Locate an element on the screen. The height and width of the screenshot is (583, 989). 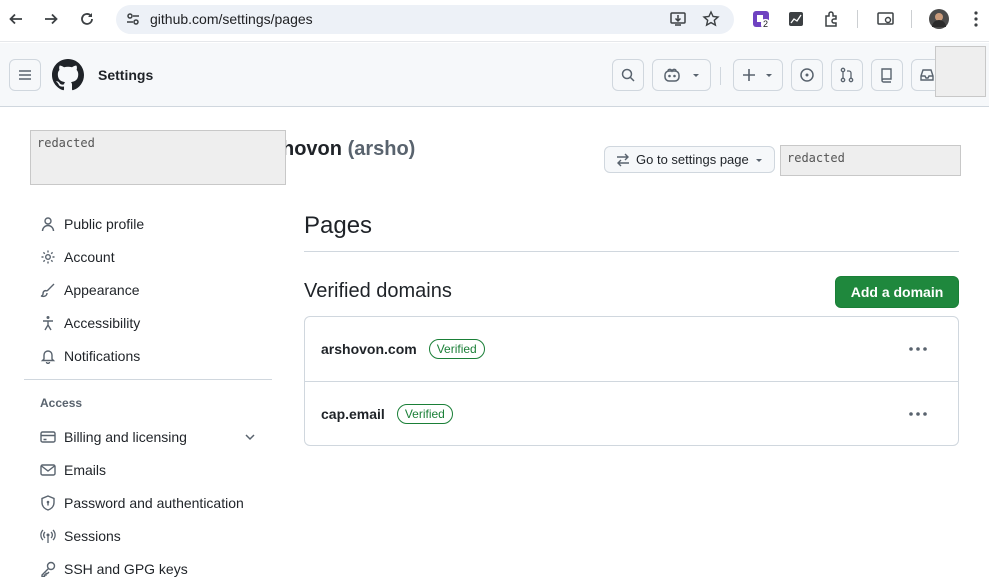
pull-requests-button is located at coordinates (847, 75).